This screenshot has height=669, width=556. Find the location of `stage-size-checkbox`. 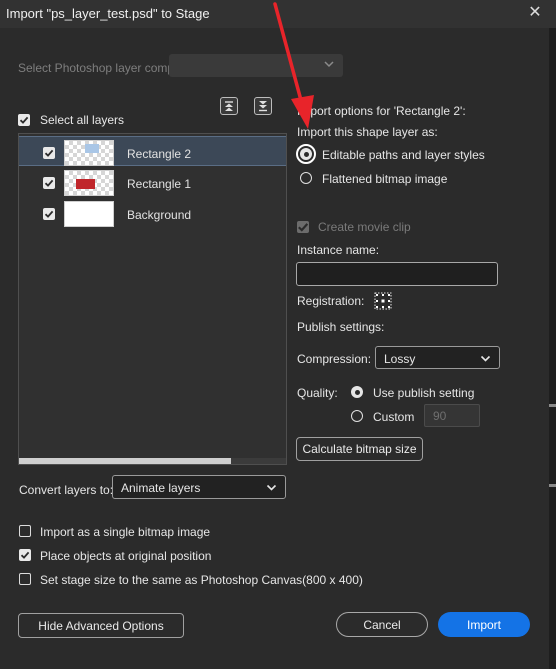

stage-size-checkbox is located at coordinates (25, 579).